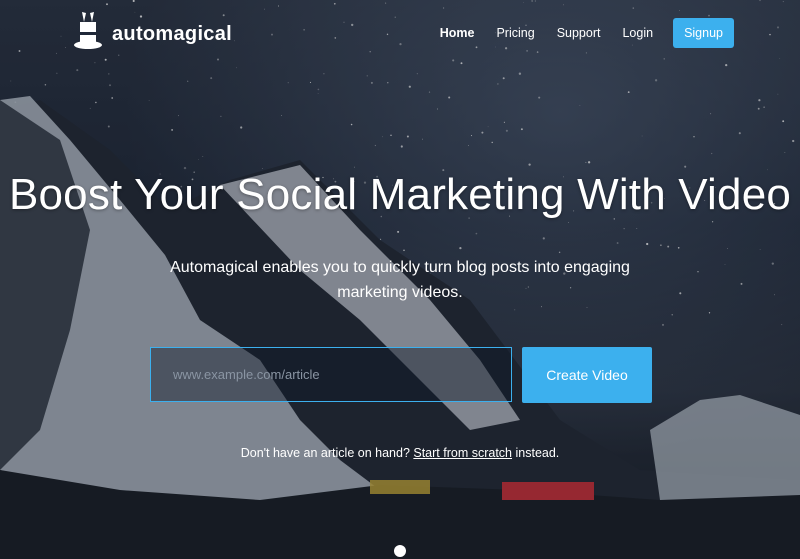 The image size is (800, 559). I want to click on nav-pricing-link: Pricing, so click(515, 33).